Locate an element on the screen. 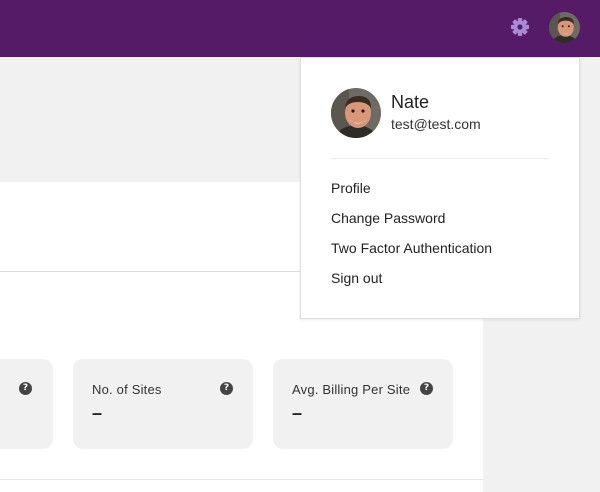  user-email: test@test.com is located at coordinates (436, 124).